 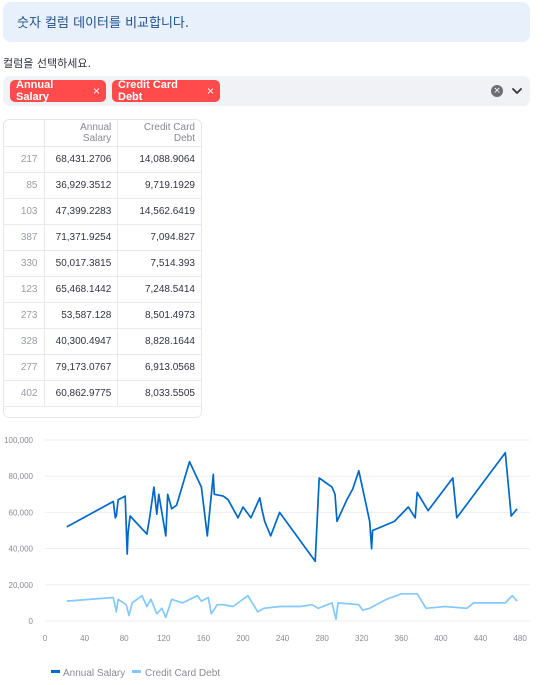 What do you see at coordinates (159, 367) in the screenshot?
I see `cell-credit-card-debt: 6,913.0568` at bounding box center [159, 367].